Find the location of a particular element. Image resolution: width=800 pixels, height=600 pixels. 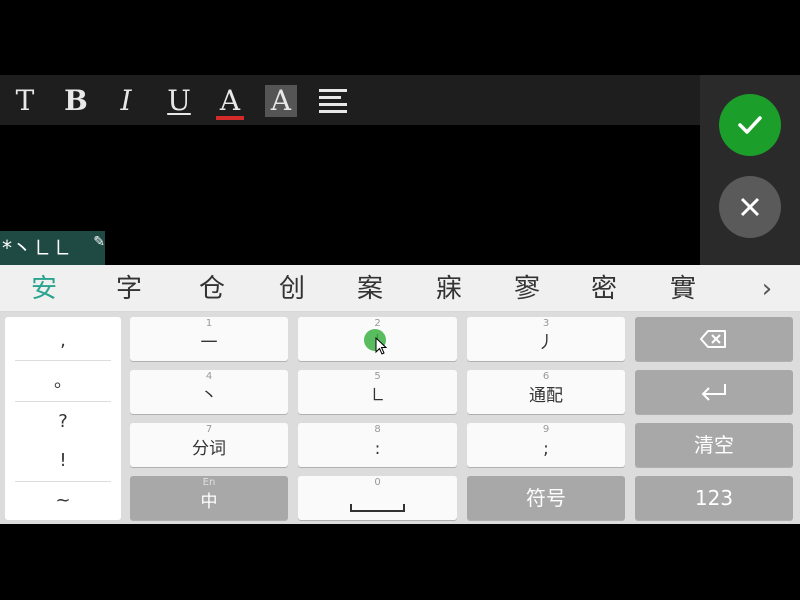

key-label: ; is located at coordinates (546, 449).